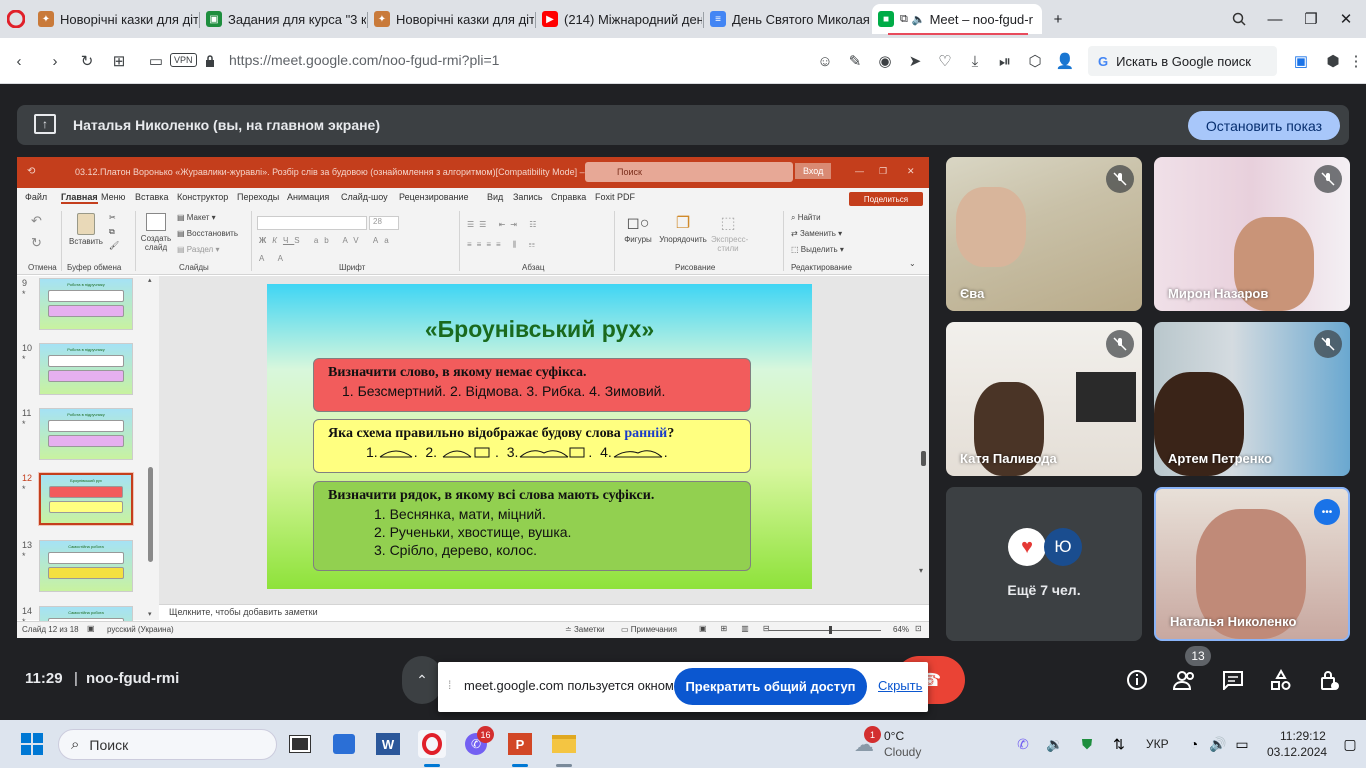  What do you see at coordinates (283, 19) in the screenshot?
I see `tab-2: ▣ Задания для курса "3 кла` at bounding box center [283, 19].